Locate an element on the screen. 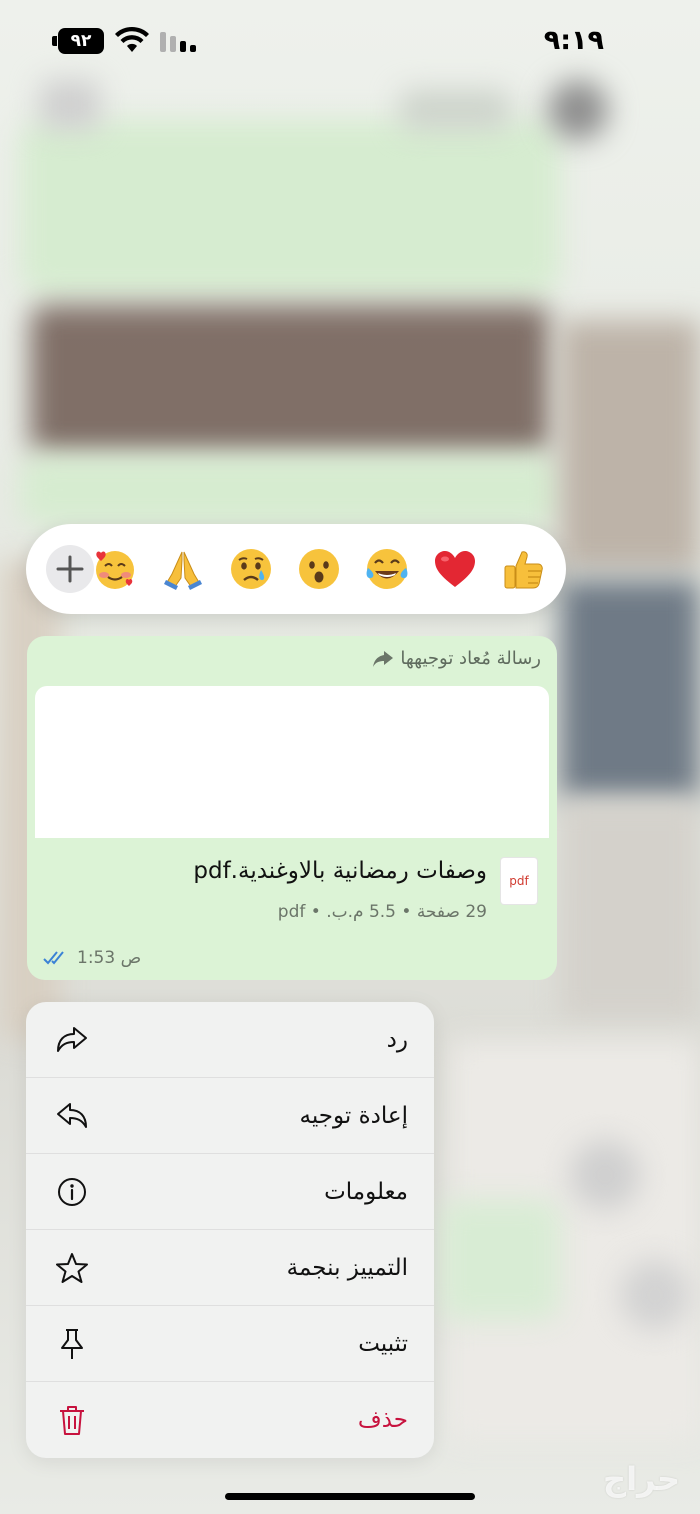  menu-item-forward: إعادة توجيه is located at coordinates (230, 1116).